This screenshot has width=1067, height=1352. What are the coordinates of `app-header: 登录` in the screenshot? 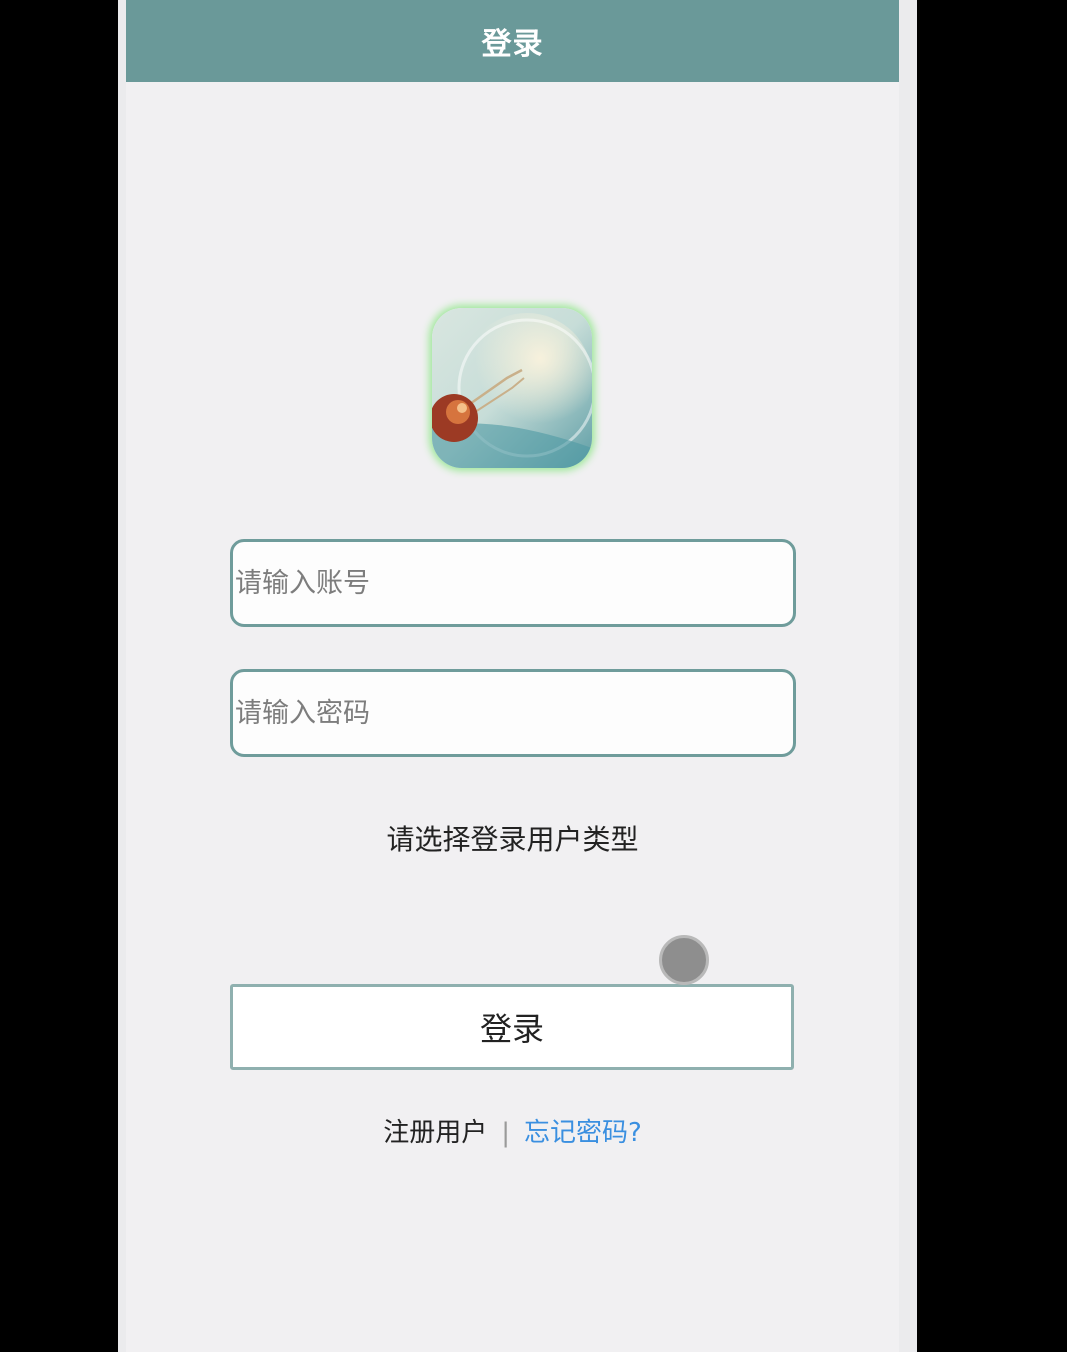 It's located at (512, 41).